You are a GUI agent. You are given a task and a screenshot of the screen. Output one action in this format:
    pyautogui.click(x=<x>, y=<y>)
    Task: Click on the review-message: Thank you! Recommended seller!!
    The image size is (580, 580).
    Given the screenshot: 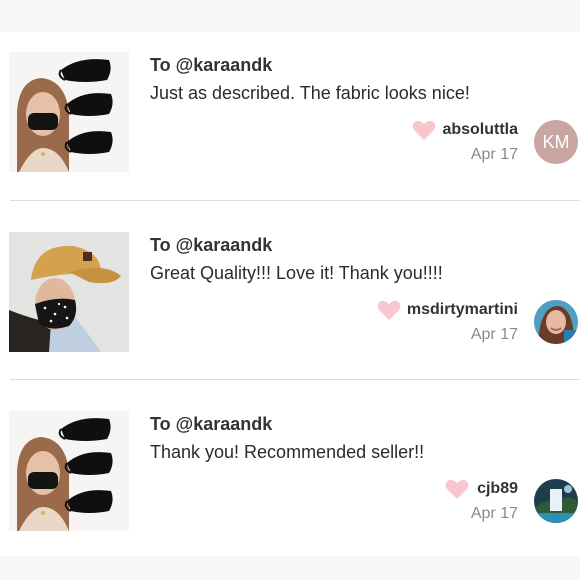 What is the action you would take?
    pyautogui.click(x=287, y=452)
    